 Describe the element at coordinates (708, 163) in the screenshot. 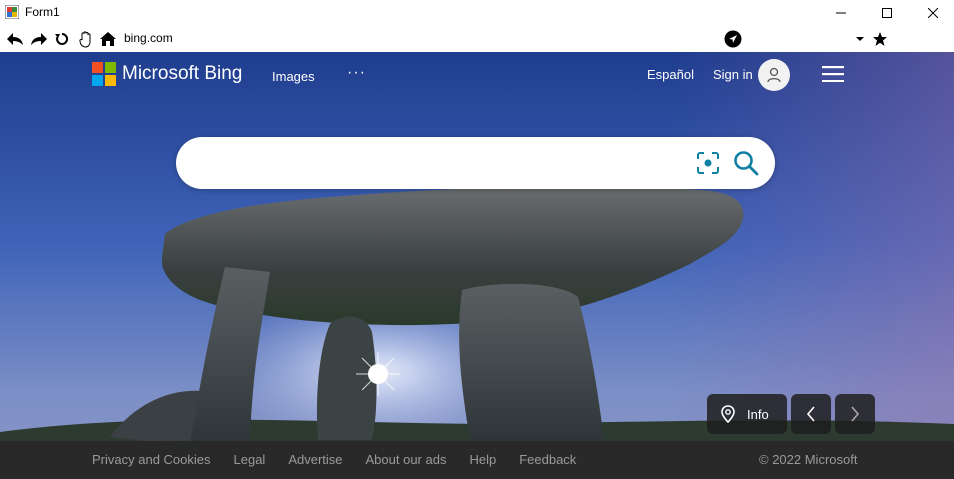

I see `visual-search-icon` at that location.